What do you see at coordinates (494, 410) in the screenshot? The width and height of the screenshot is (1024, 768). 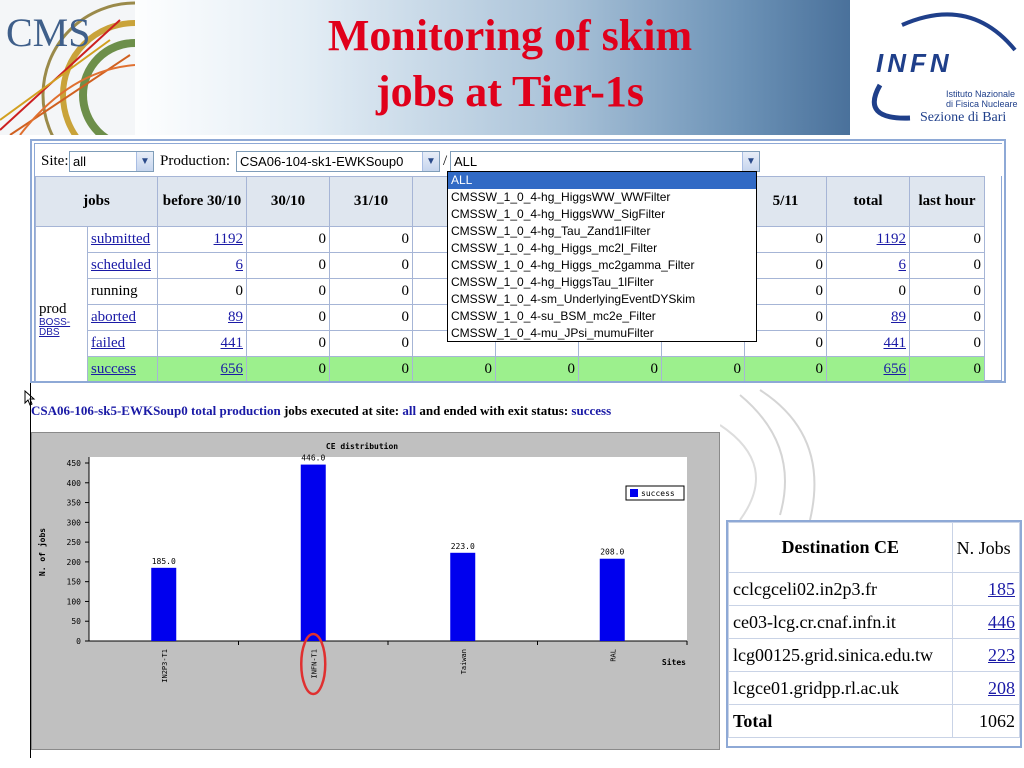 I see `summary-text-2: and ended with exit status:` at bounding box center [494, 410].